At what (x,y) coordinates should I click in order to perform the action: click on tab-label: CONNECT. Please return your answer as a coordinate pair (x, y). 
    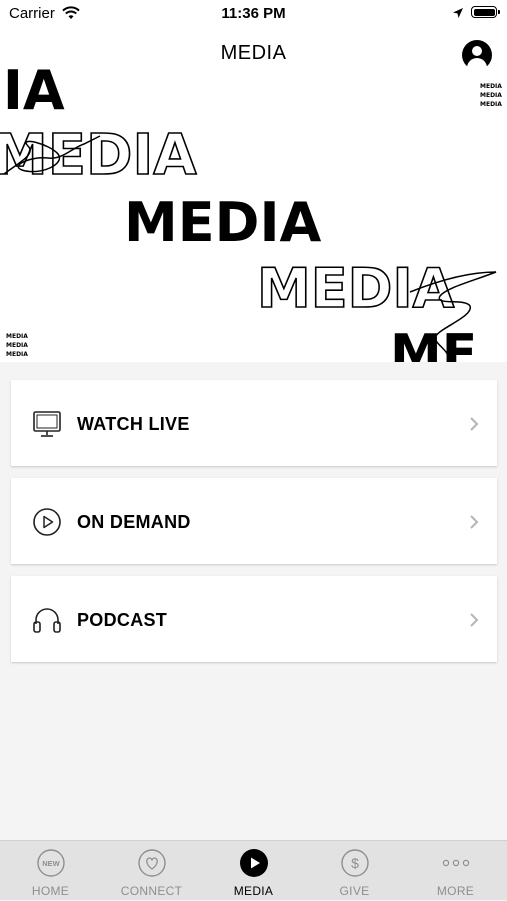
    Looking at the image, I should click on (151, 891).